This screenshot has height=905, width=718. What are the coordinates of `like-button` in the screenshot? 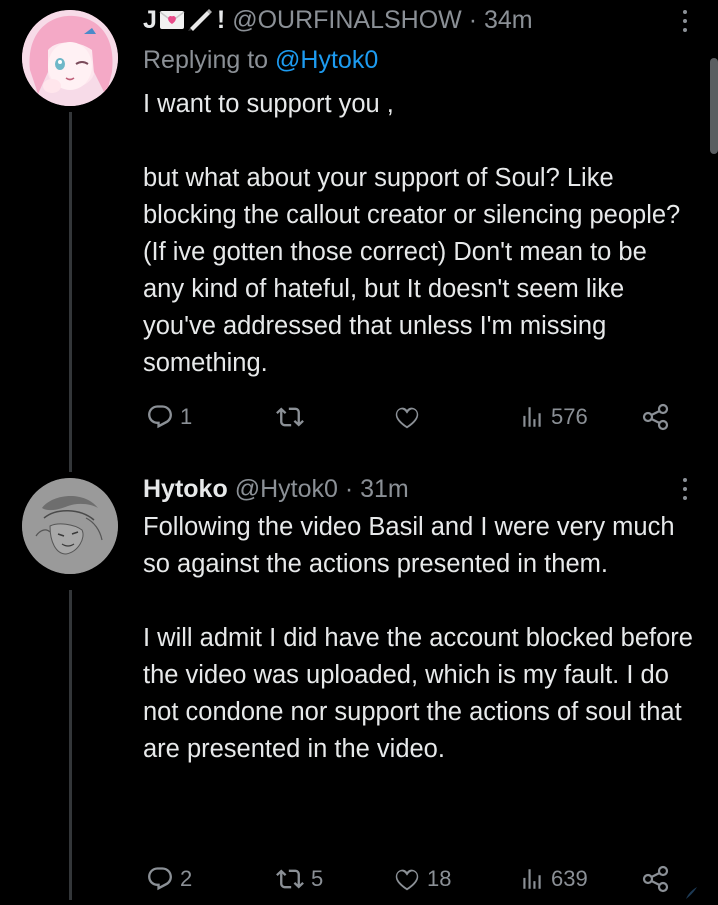 It's located at (410, 417).